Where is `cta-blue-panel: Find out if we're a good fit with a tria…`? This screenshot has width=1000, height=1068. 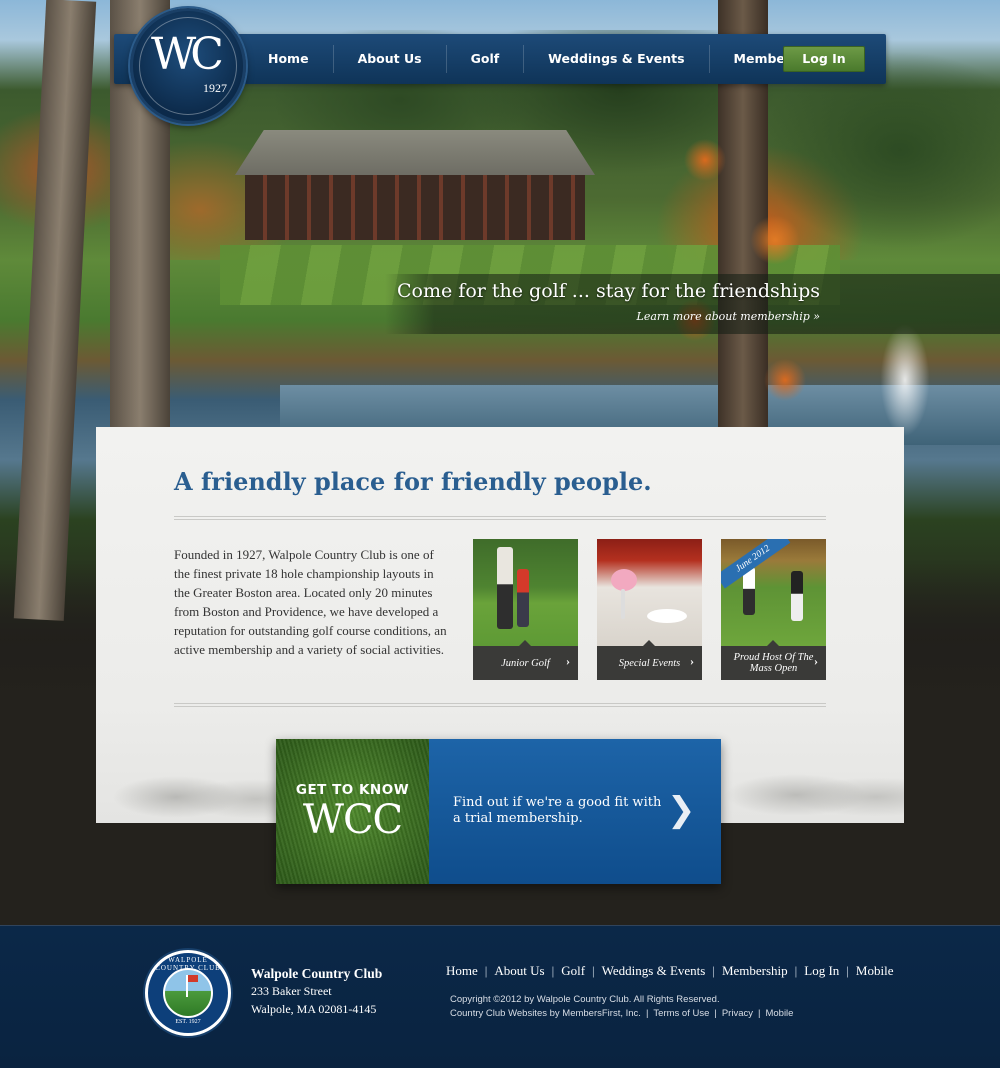
cta-blue-panel: Find out if we're a good fit with a tria… is located at coordinates (575, 811).